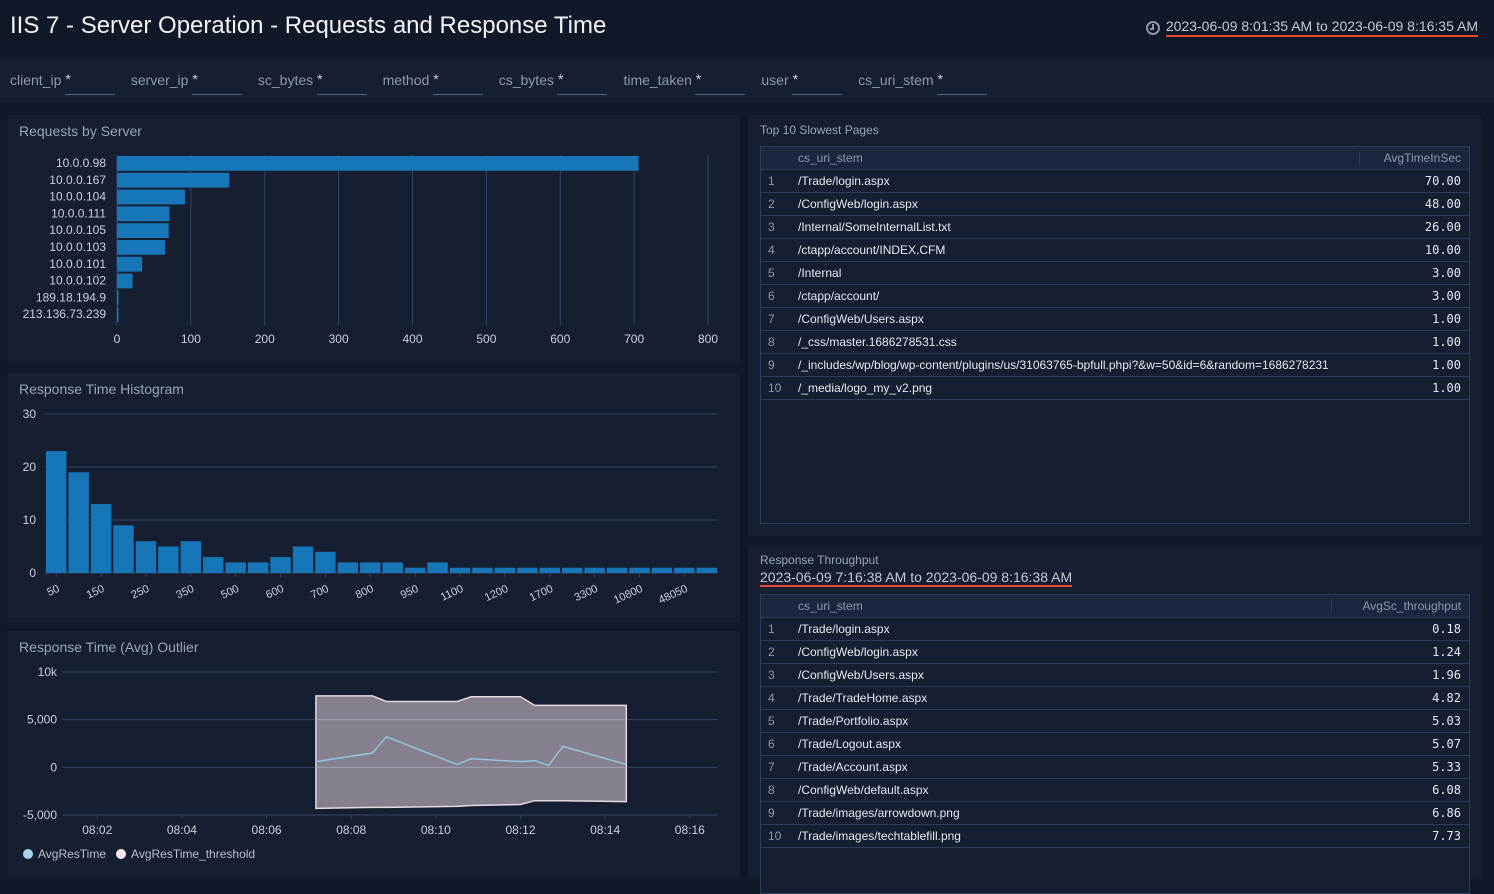 Image resolution: width=1494 pixels, height=894 pixels. What do you see at coordinates (1115, 813) in the screenshot?
I see `table-row: 9/Trade/images/arrowdown.png 6.86` at bounding box center [1115, 813].